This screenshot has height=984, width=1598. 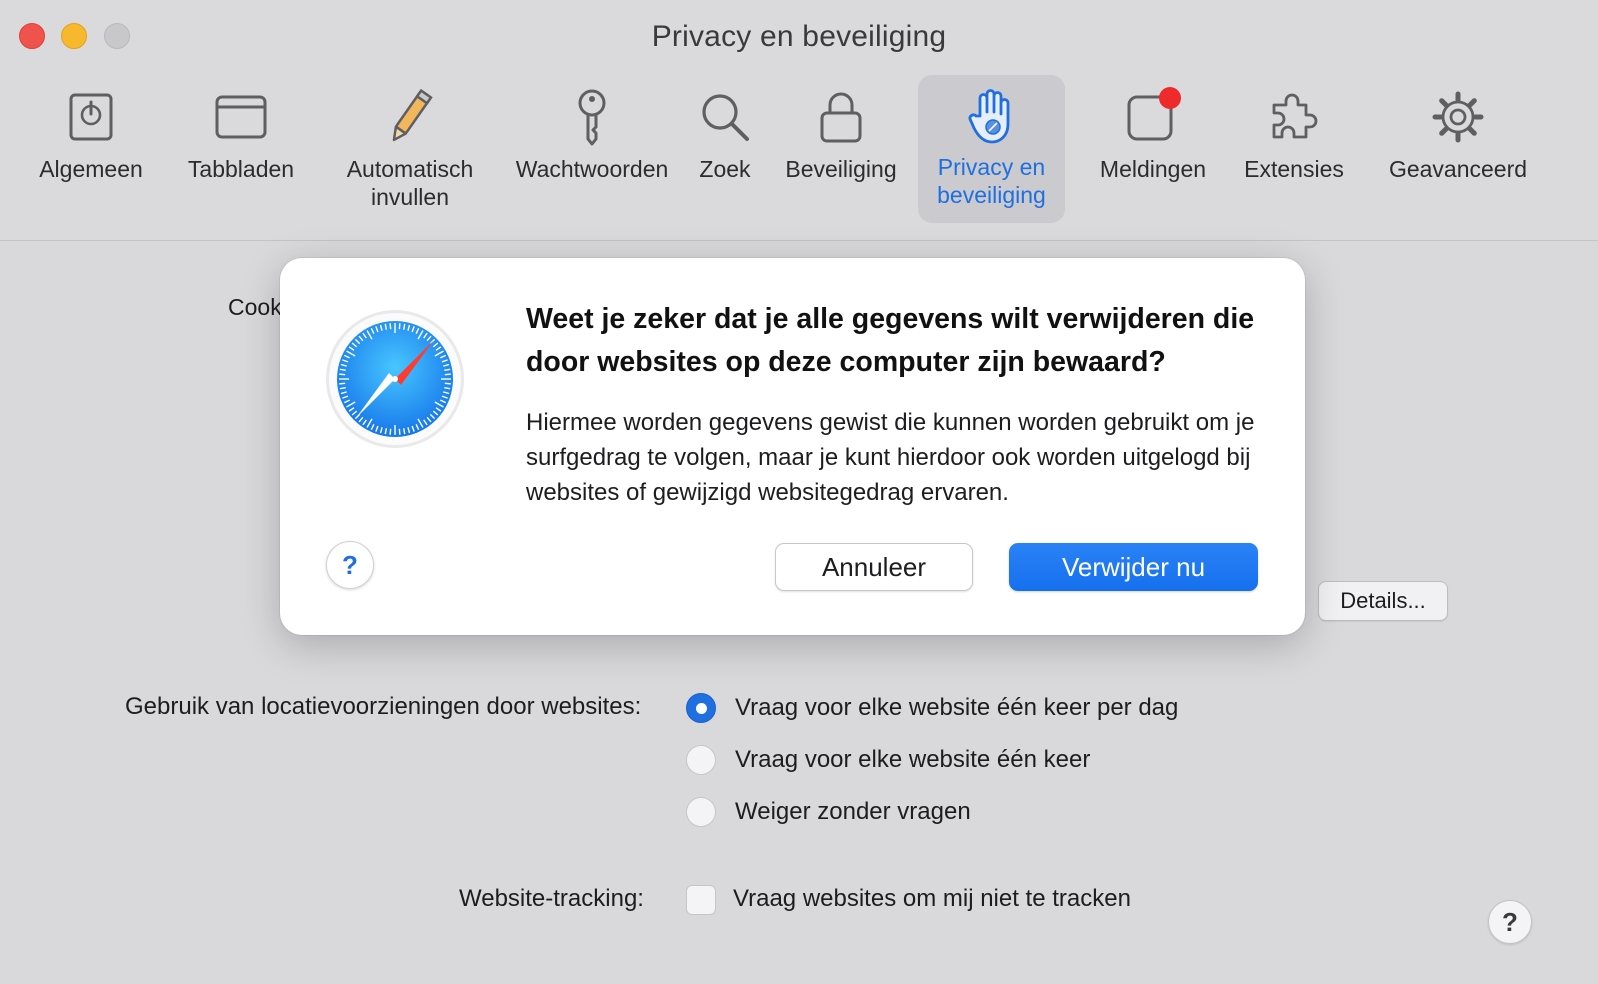 What do you see at coordinates (991, 181) in the screenshot?
I see `toolbar-item-label: Privacy en beveiliging` at bounding box center [991, 181].